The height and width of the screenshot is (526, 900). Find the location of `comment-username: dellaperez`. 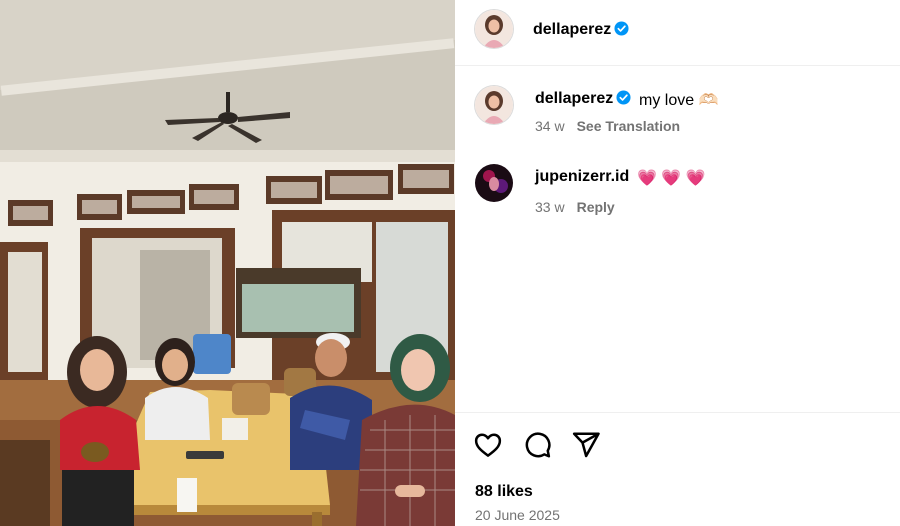

comment-username: dellaperez is located at coordinates (574, 98).